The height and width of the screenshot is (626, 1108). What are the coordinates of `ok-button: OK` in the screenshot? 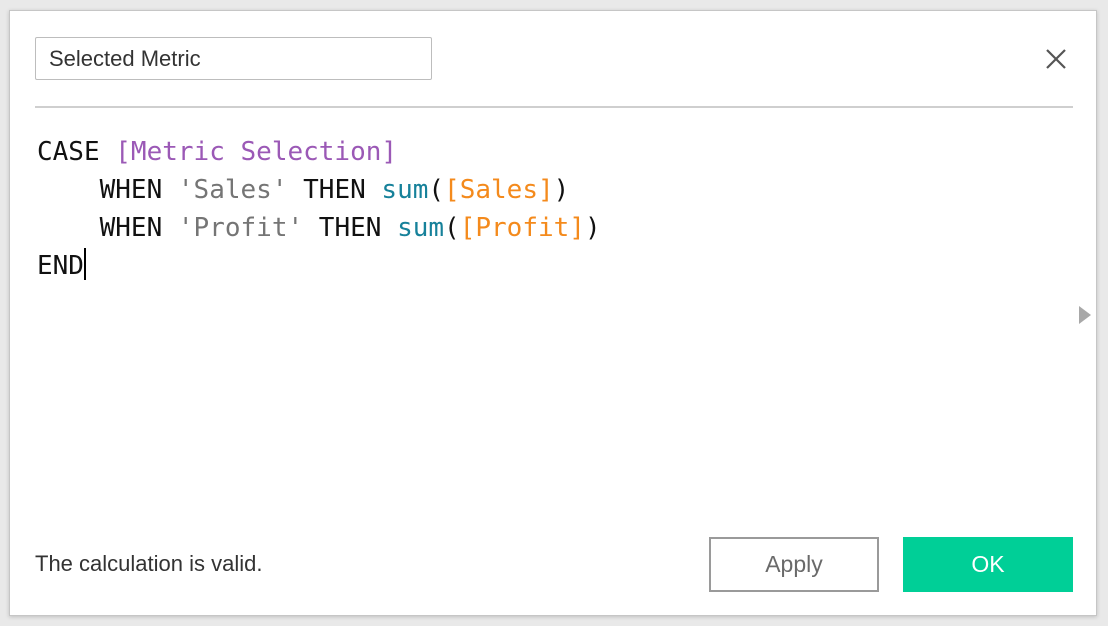 It's located at (988, 564).